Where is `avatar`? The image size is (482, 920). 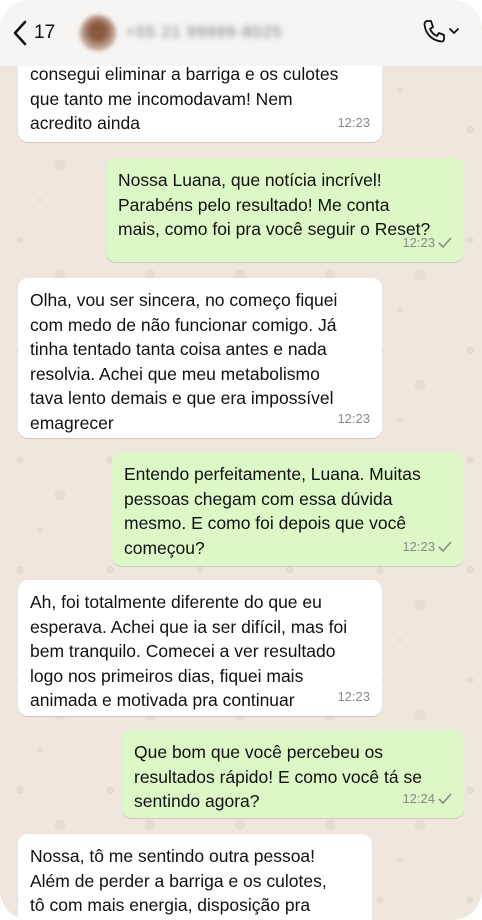 avatar is located at coordinates (98, 33).